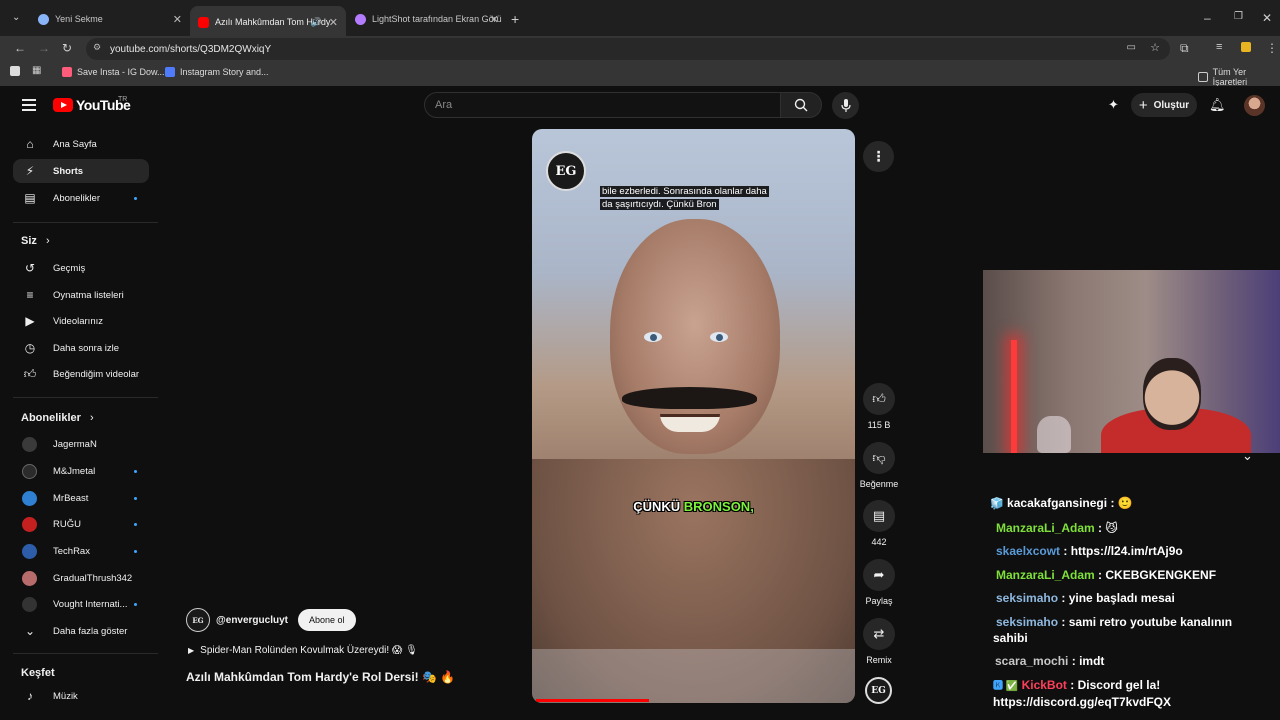 Image resolution: width=1280 pixels, height=720 pixels. I want to click on profile-extension-icon, so click(1246, 47).